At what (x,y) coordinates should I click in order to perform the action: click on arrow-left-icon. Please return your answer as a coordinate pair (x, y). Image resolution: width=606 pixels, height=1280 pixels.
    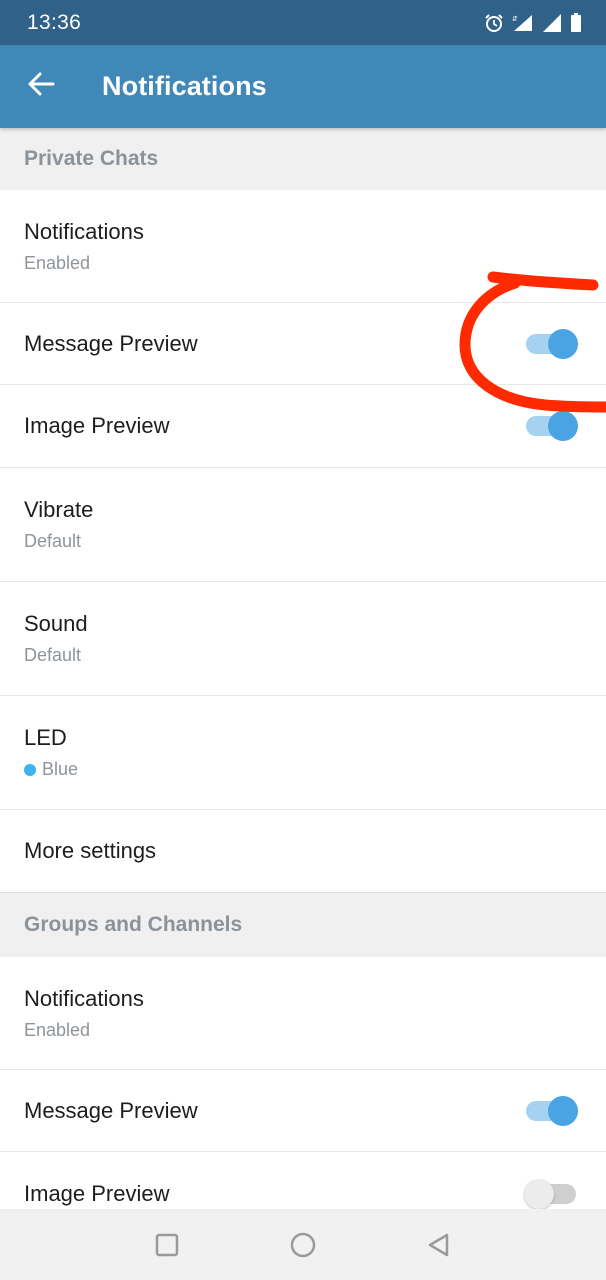
    Looking at the image, I should click on (41, 86).